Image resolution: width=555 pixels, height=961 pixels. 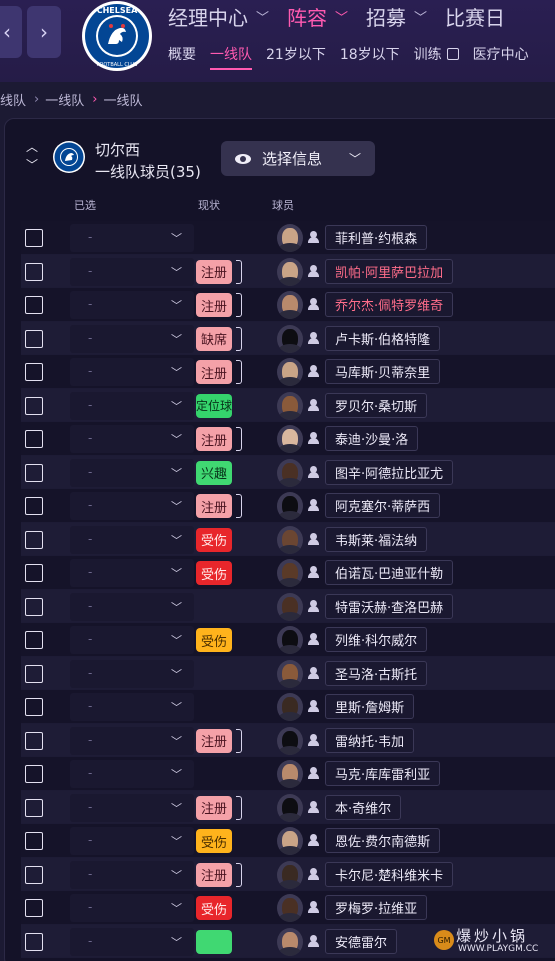 What do you see at coordinates (389, 572) in the screenshot?
I see `player-name: 伯诺瓦·巴迪亚什勒` at bounding box center [389, 572].